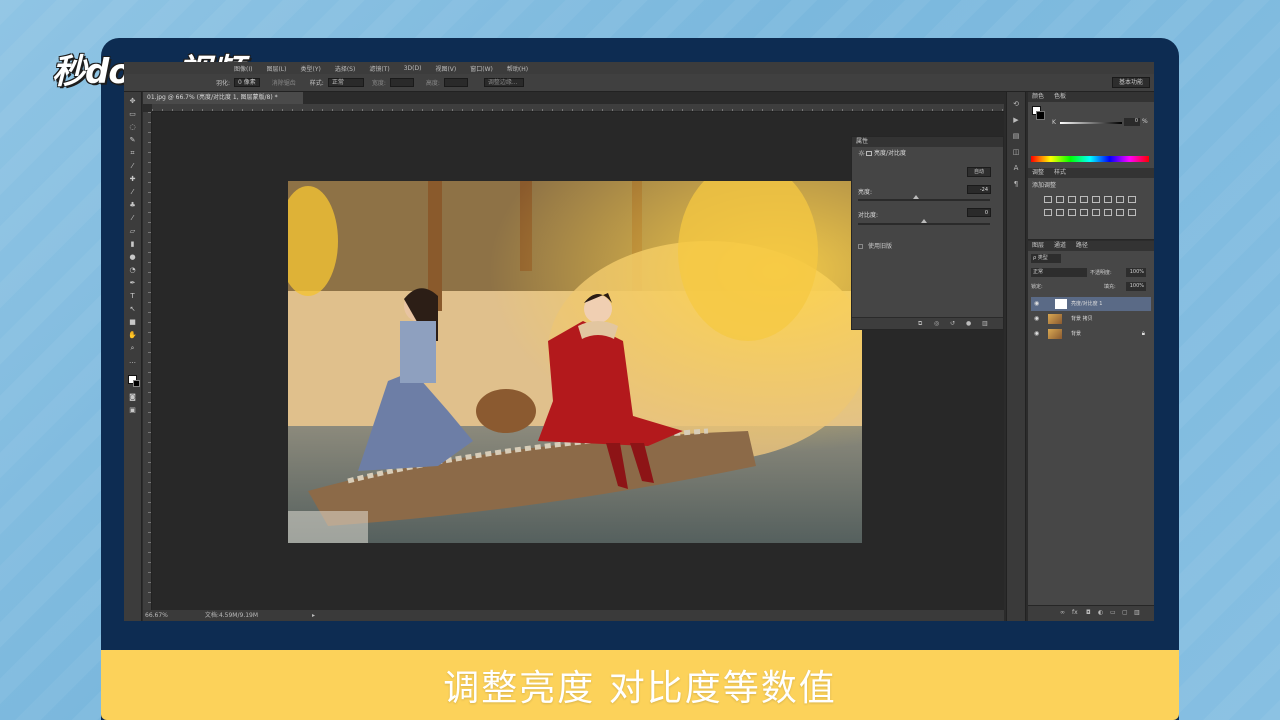  Describe the element at coordinates (413, 68) in the screenshot. I see `menu-3d: 3D(D)` at that location.